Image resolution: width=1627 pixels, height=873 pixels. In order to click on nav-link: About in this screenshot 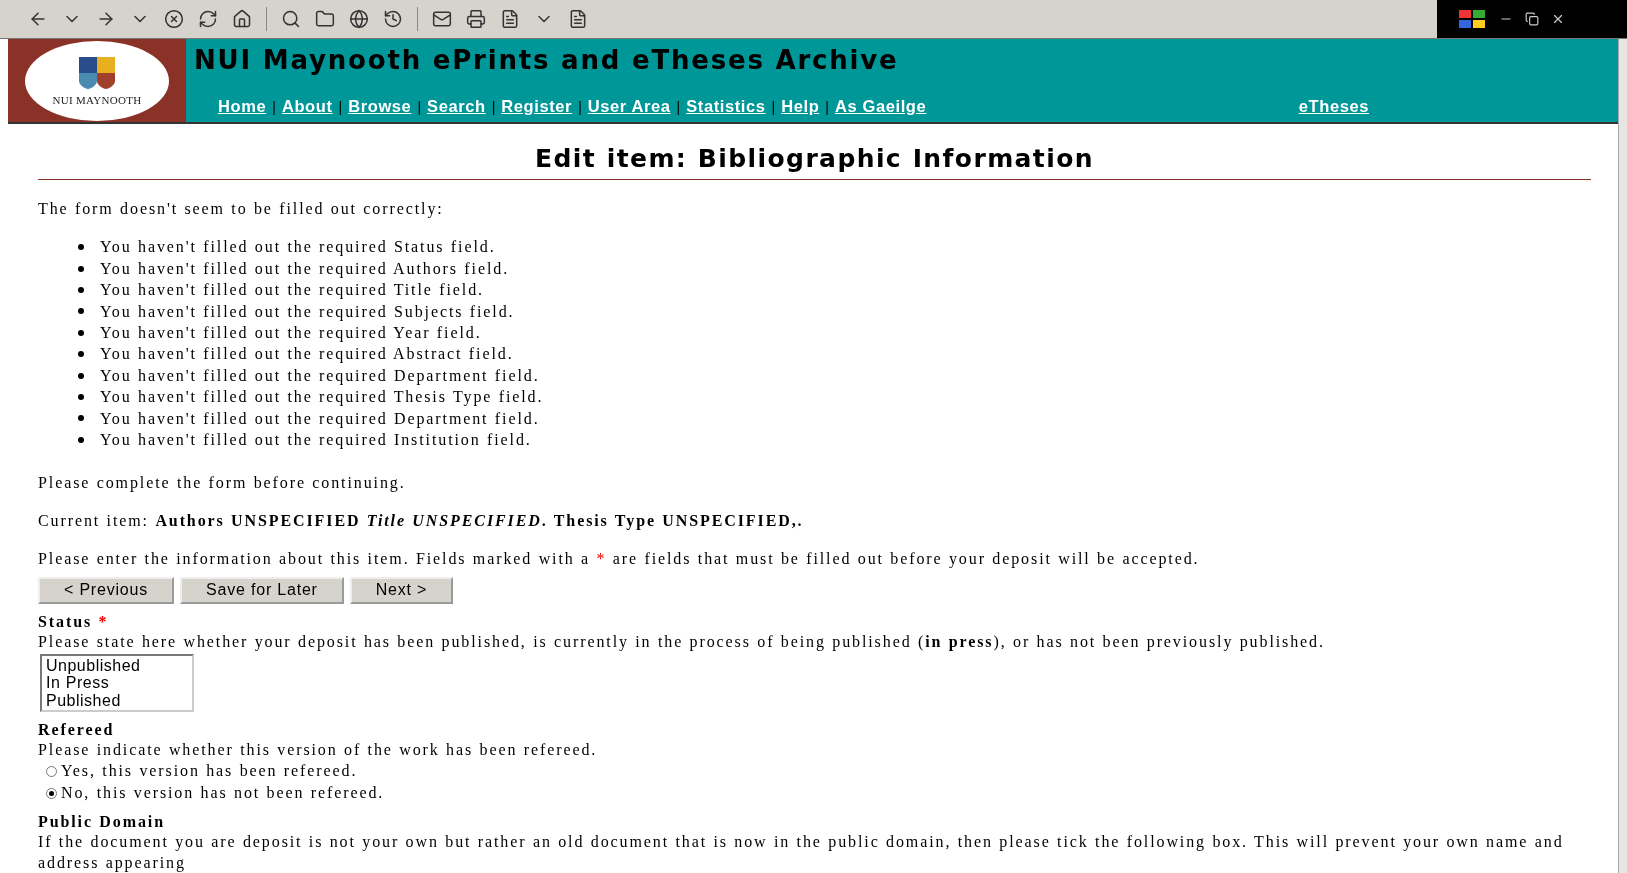, I will do `click(307, 107)`.